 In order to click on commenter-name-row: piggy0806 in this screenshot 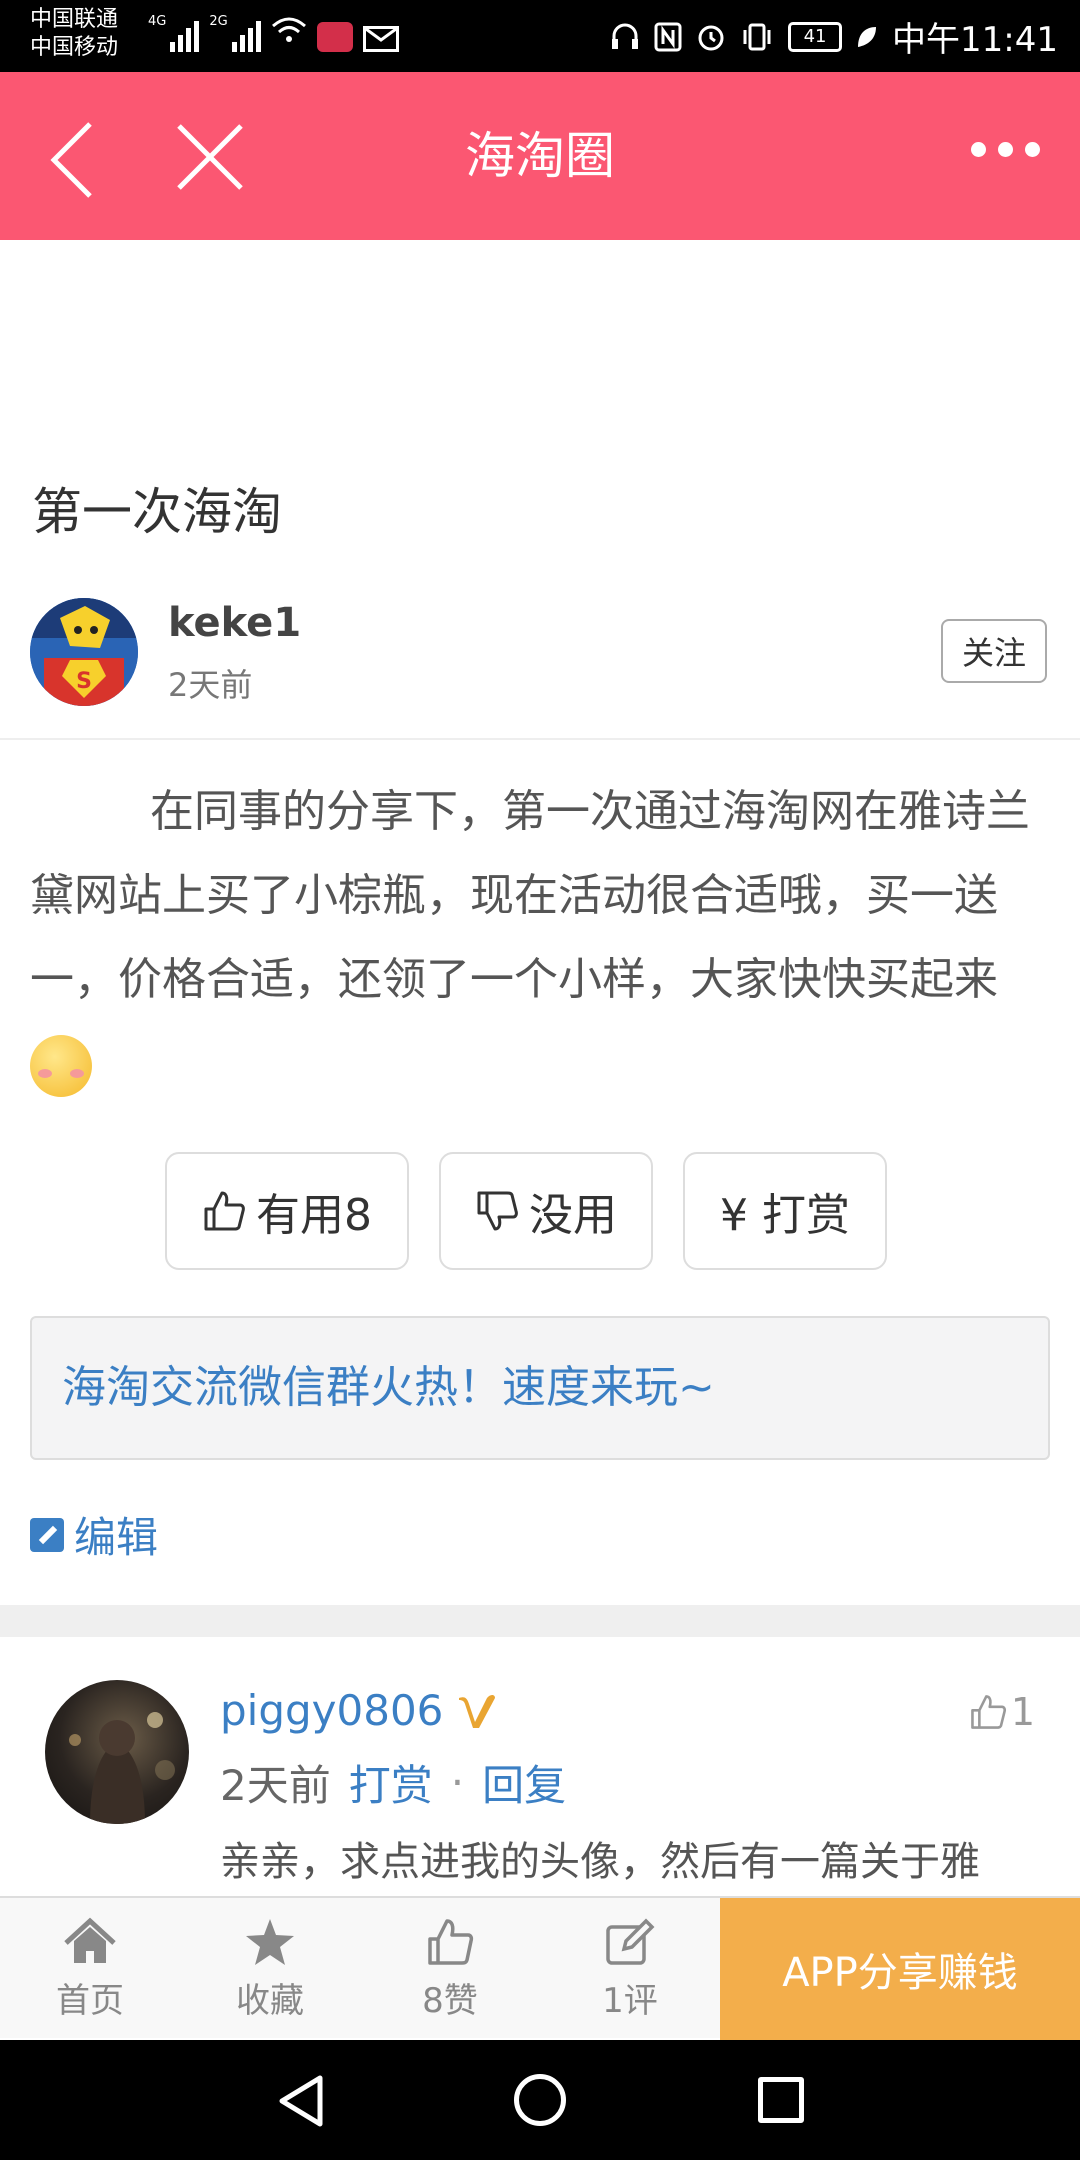, I will do `click(358, 1710)`.